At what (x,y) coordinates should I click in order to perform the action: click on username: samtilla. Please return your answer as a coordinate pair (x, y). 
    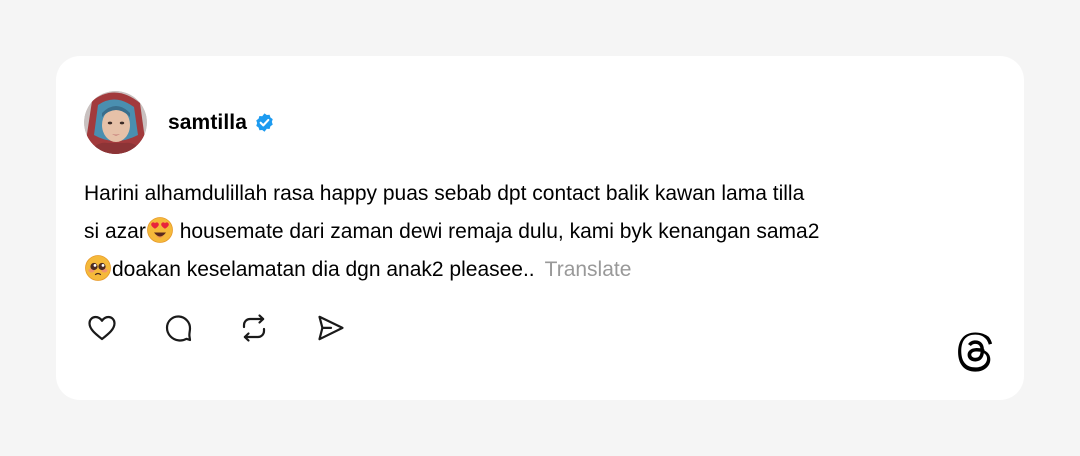
    Looking at the image, I should click on (207, 123).